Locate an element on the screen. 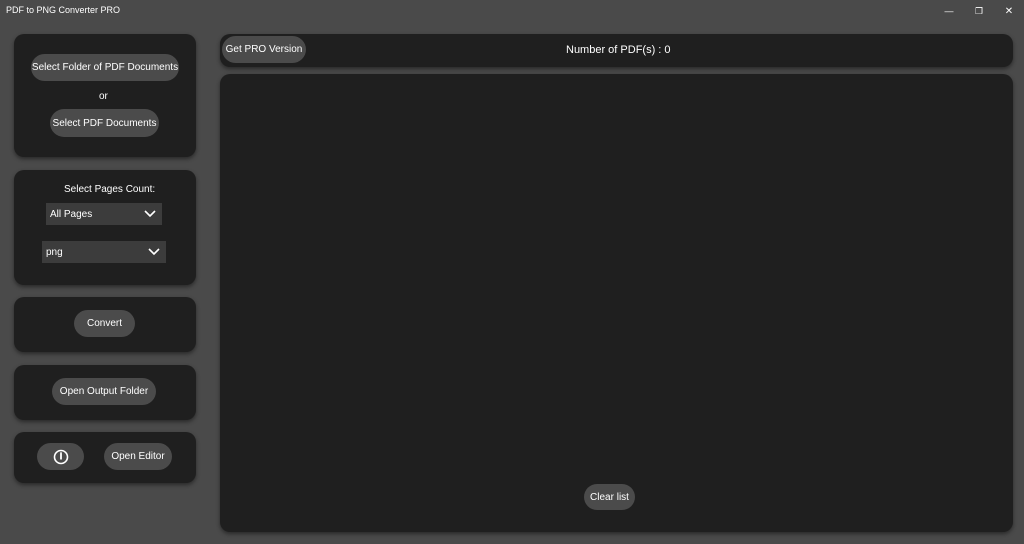 The image size is (1024, 544). pdf-count-text: Number of PDF(s) : 0 is located at coordinates (618, 50).